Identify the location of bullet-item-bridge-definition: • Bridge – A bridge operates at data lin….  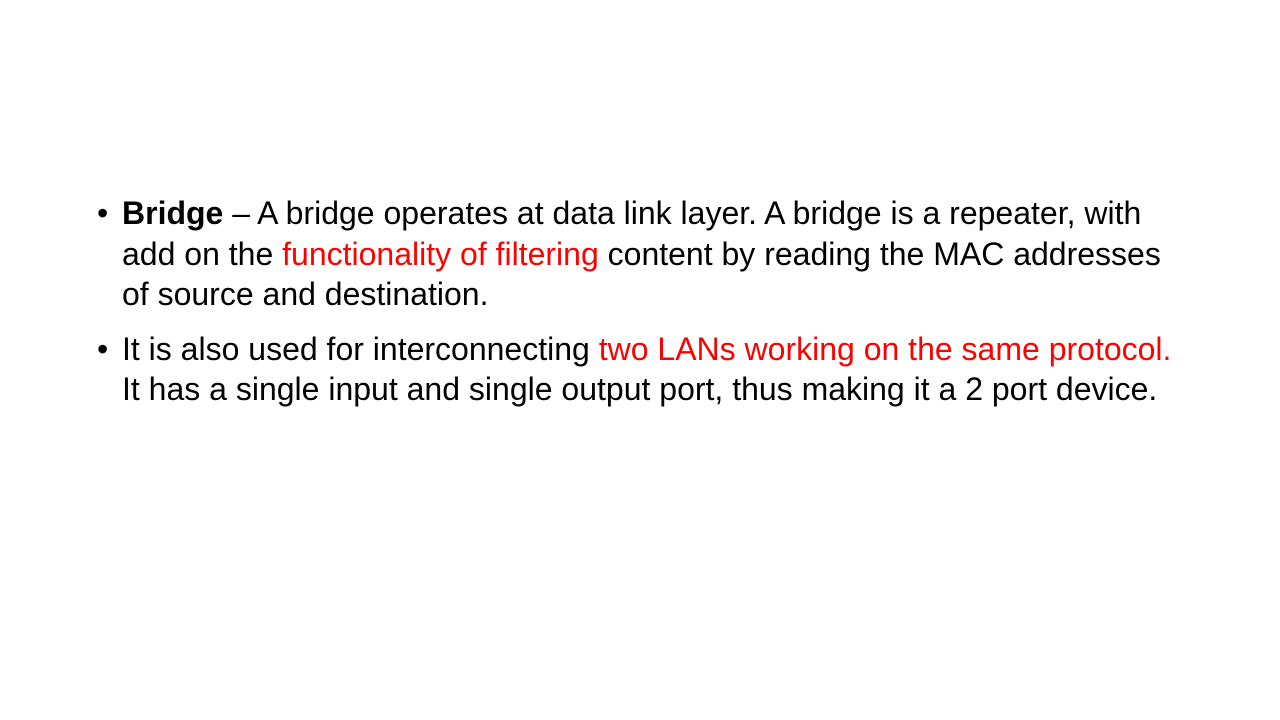
(642, 254).